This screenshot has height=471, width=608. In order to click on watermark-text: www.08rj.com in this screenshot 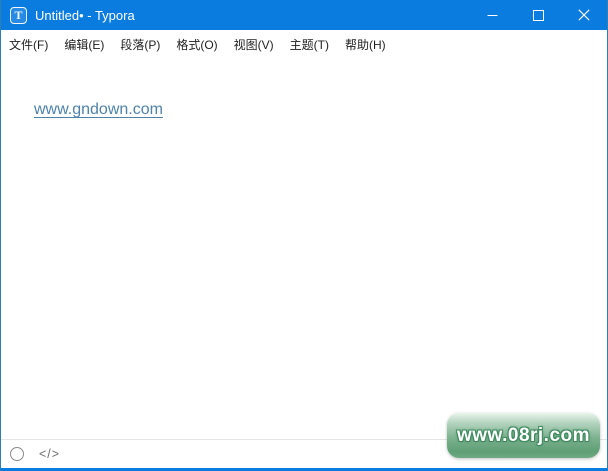, I will do `click(523, 435)`.